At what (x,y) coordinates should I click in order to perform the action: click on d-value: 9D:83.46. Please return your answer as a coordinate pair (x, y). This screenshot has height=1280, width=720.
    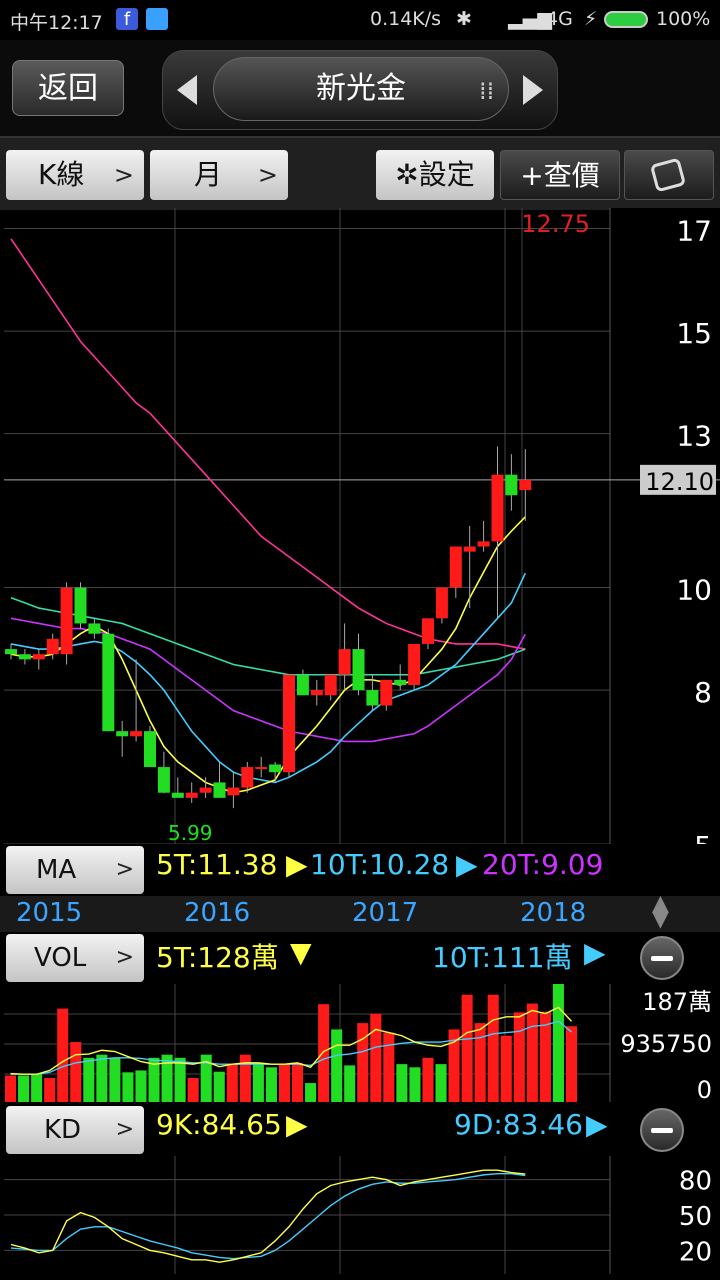
    Looking at the image, I should click on (518, 1124).